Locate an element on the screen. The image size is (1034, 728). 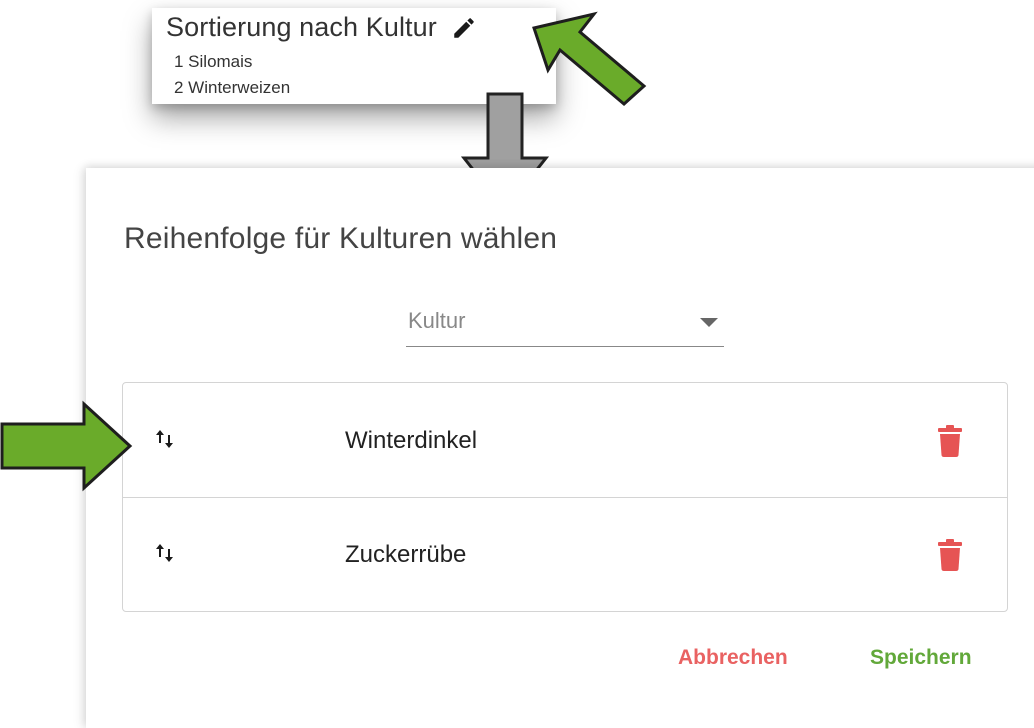
edit-pencil-icon is located at coordinates (464, 28).